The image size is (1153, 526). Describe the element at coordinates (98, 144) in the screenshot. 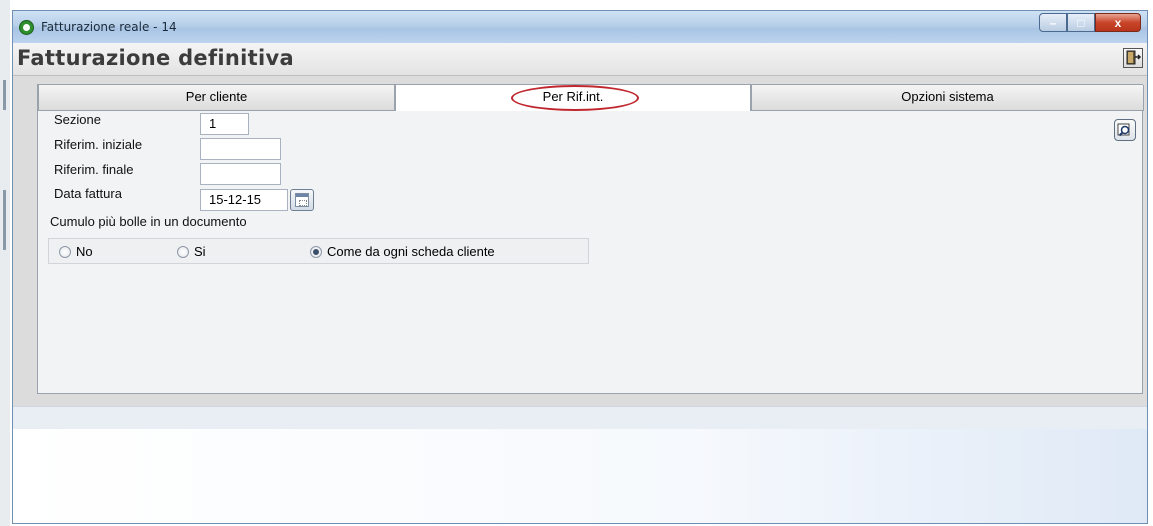

I see `riferim-iniziale-label: Riferim. iniziale` at that location.